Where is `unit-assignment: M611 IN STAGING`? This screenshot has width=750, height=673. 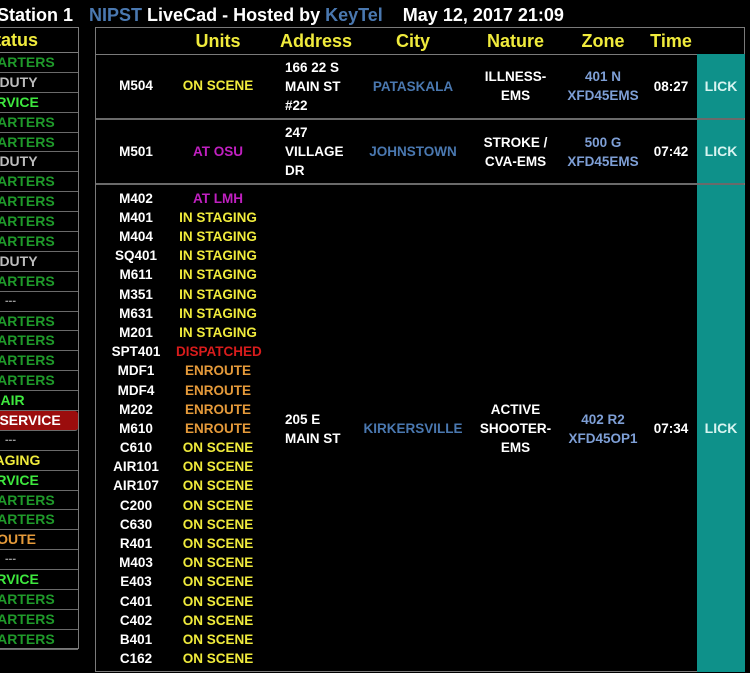 unit-assignment: M611 IN STAGING is located at coordinates (178, 274).